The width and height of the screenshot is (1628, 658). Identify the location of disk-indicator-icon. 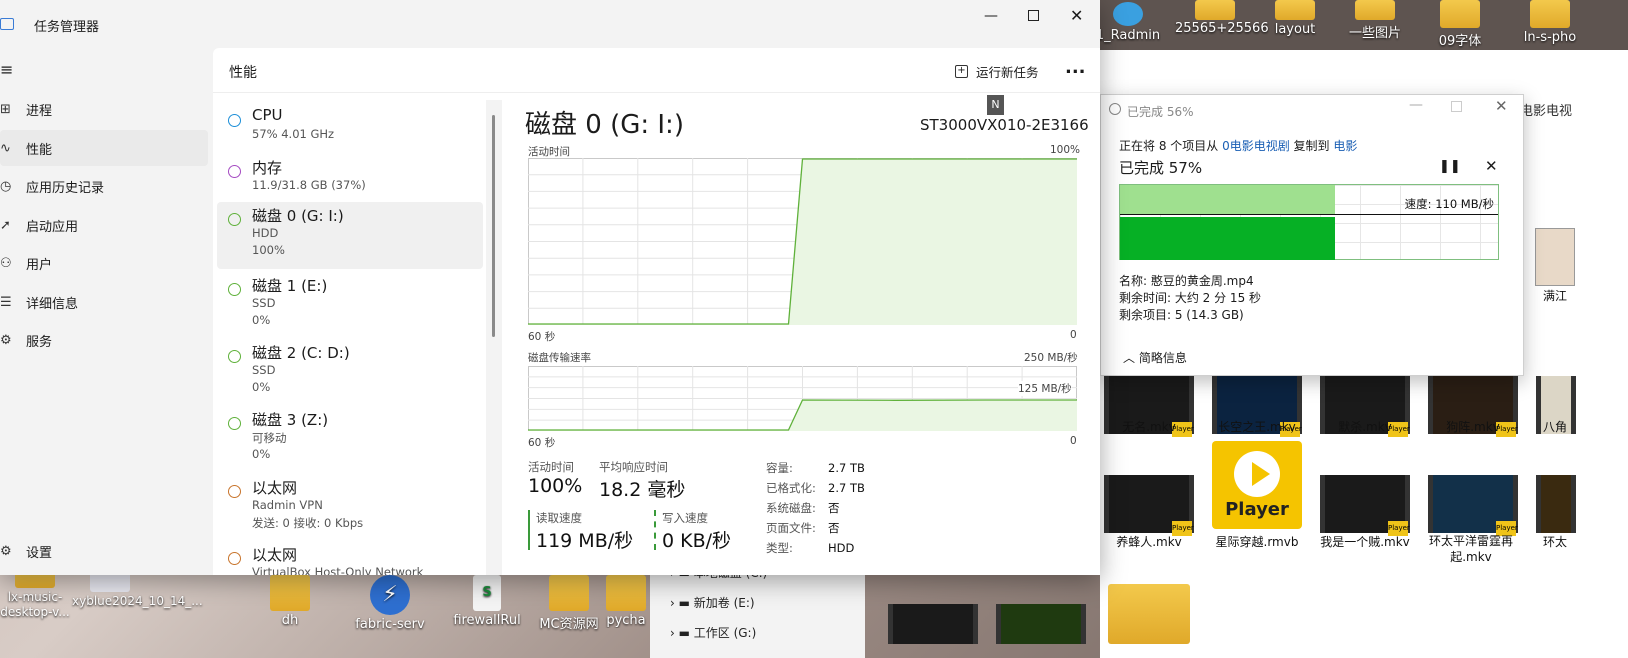
(234, 219).